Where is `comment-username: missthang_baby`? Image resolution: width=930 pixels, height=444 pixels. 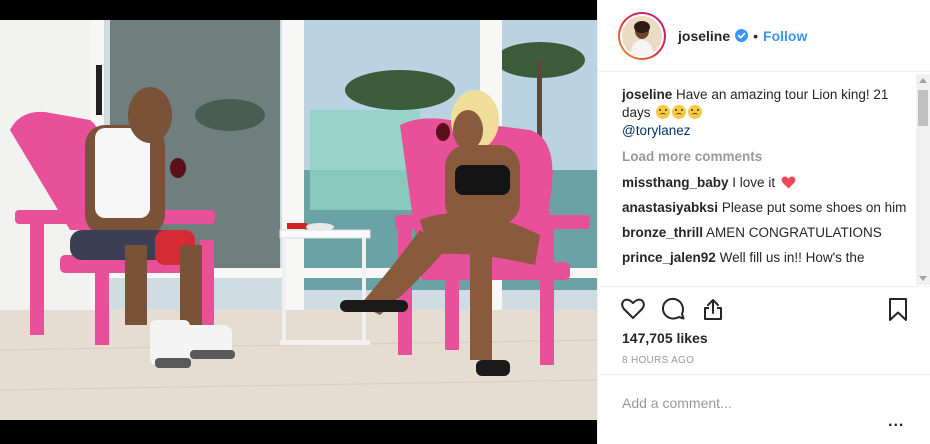
comment-username: missthang_baby is located at coordinates (675, 182).